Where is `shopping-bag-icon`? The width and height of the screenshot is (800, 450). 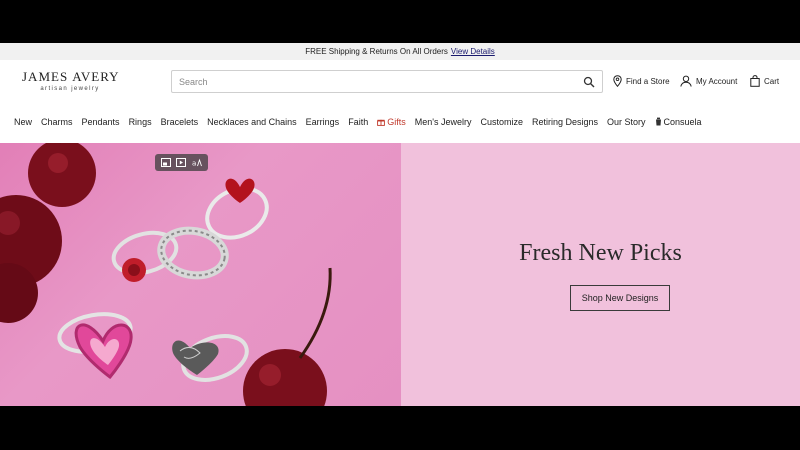
shopping-bag-icon is located at coordinates (755, 81).